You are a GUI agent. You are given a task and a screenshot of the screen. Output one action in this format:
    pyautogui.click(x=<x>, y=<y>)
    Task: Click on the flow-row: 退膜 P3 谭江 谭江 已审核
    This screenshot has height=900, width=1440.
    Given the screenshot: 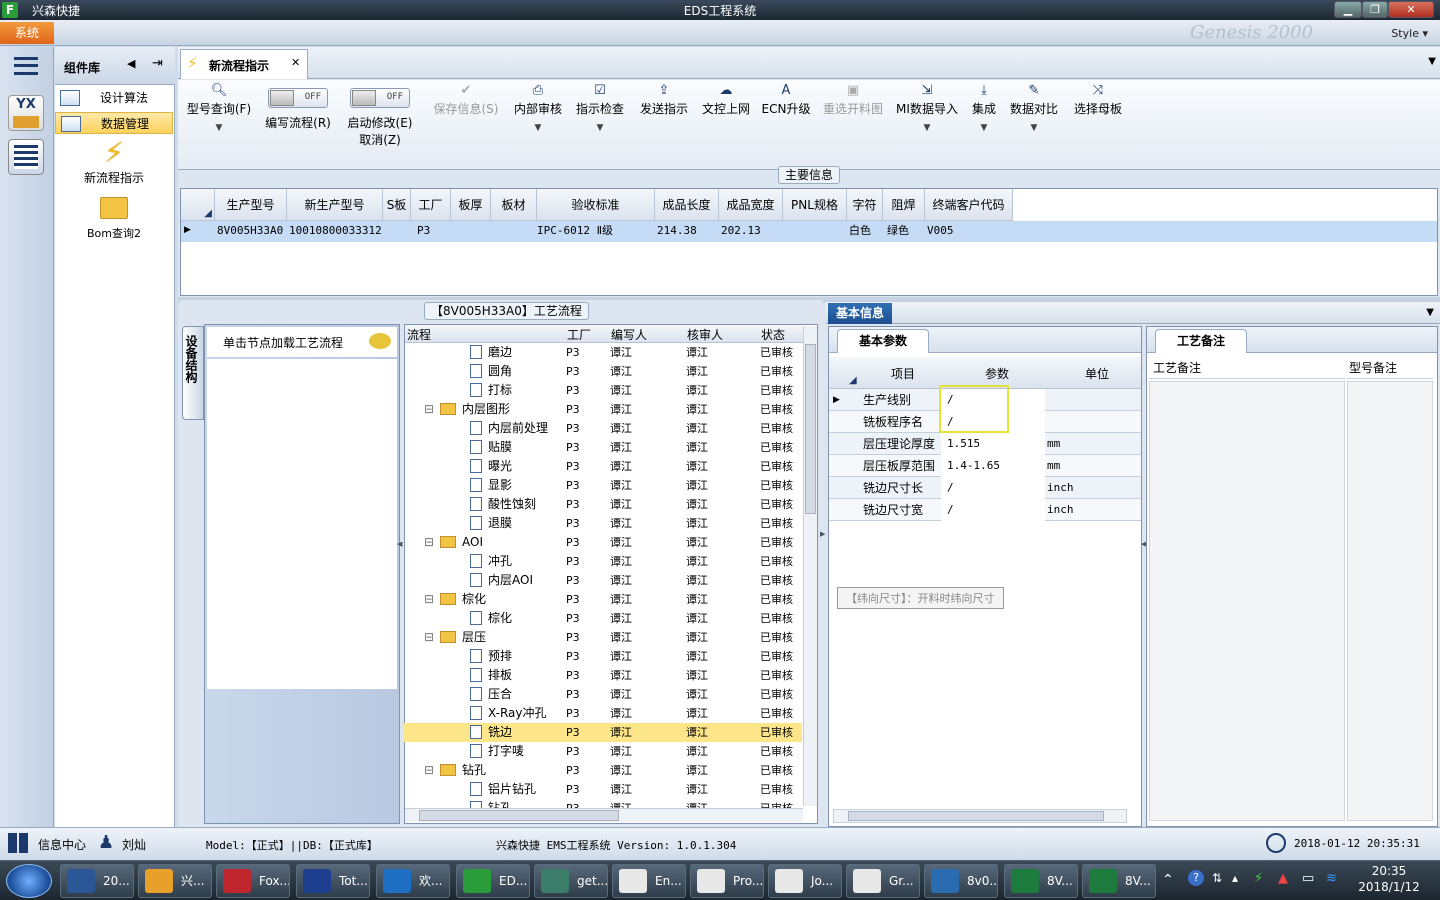 What is the action you would take?
    pyautogui.click(x=603, y=523)
    